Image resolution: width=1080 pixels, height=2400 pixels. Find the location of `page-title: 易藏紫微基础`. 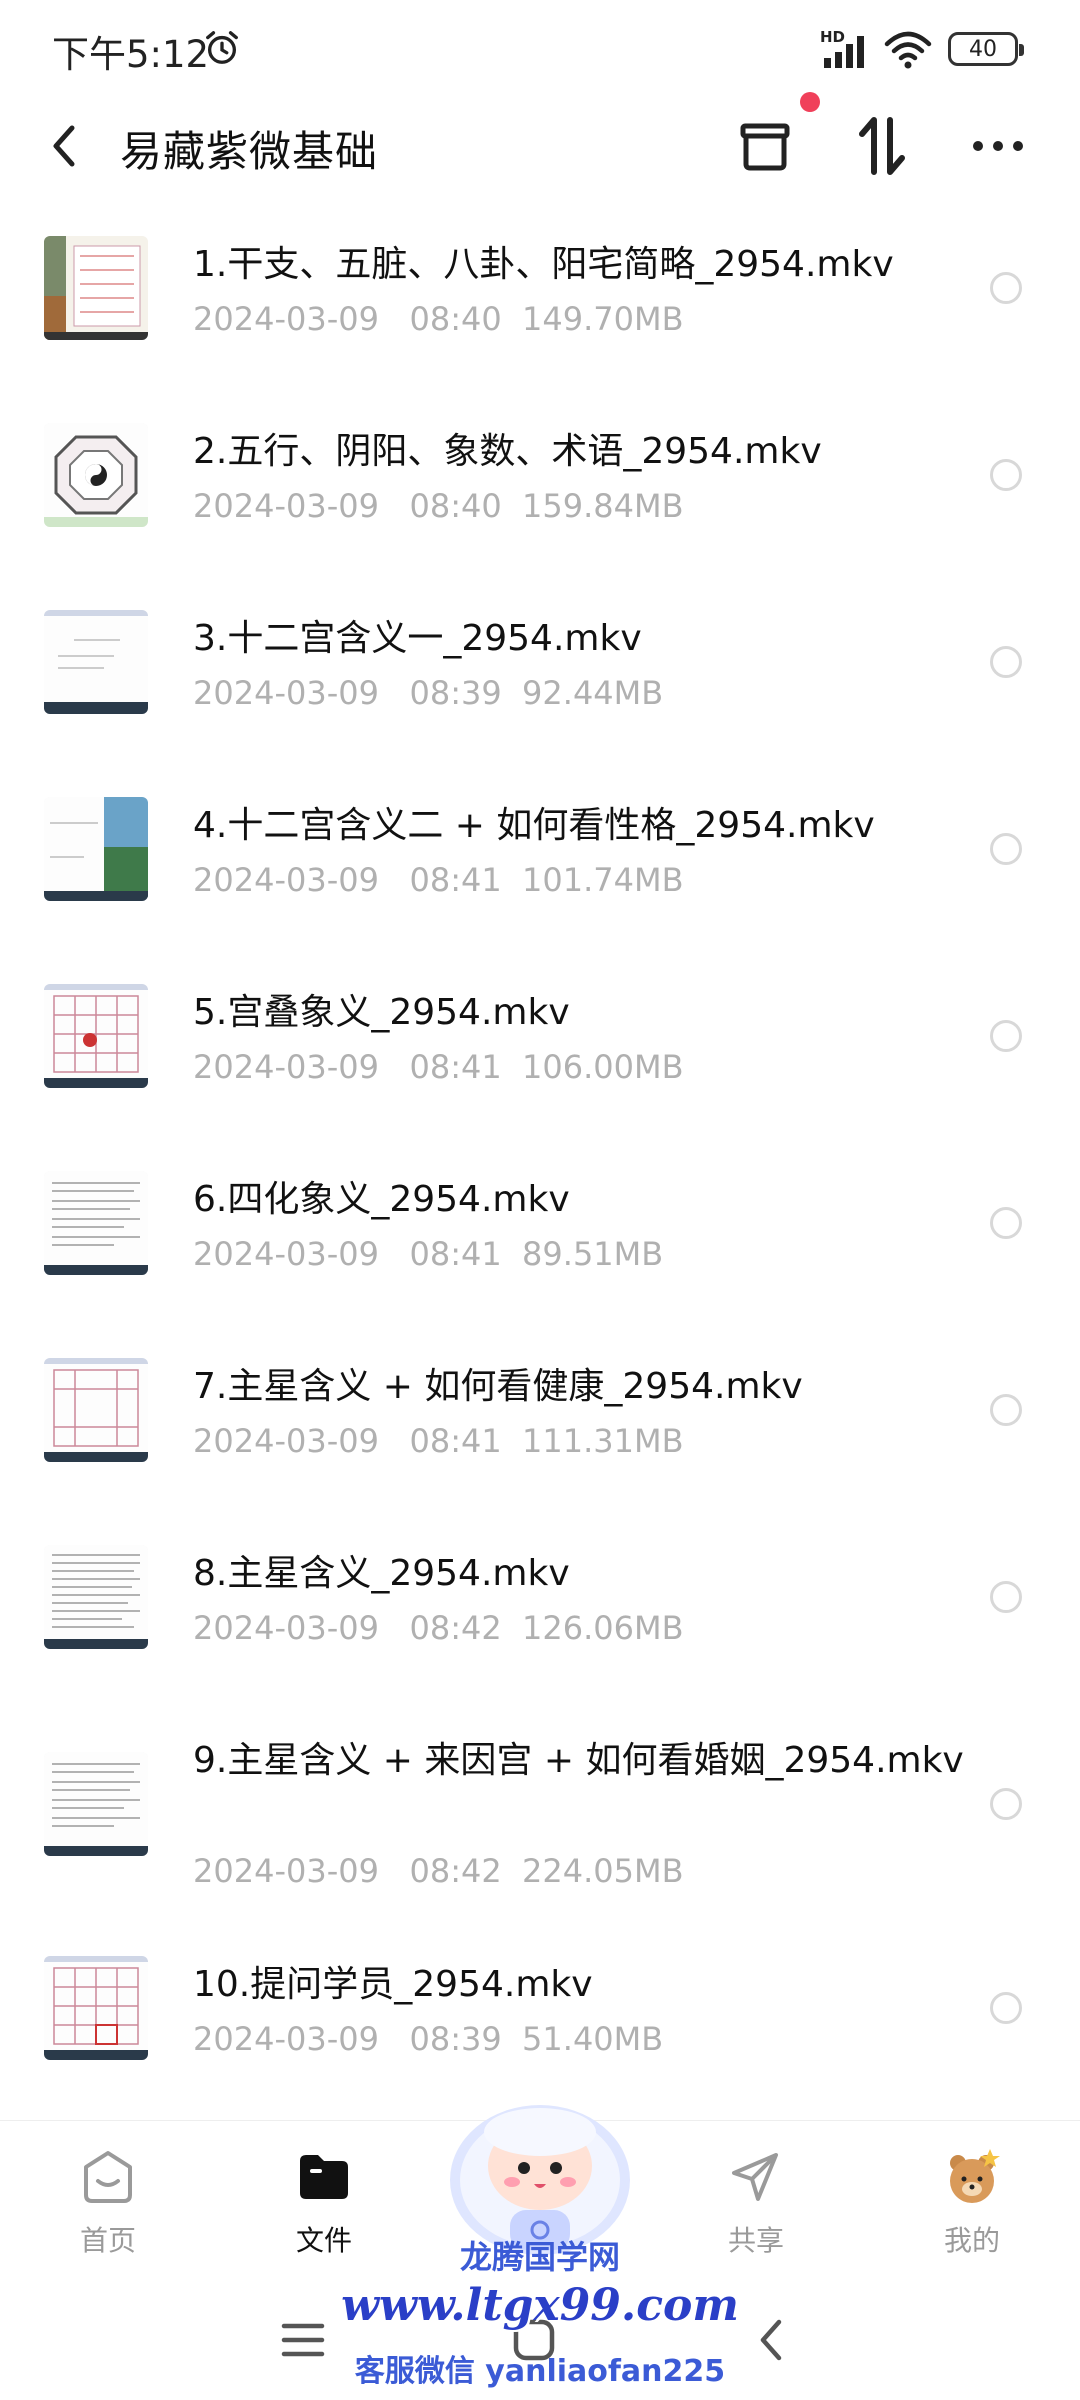

page-title: 易藏紫微基础 is located at coordinates (249, 151).